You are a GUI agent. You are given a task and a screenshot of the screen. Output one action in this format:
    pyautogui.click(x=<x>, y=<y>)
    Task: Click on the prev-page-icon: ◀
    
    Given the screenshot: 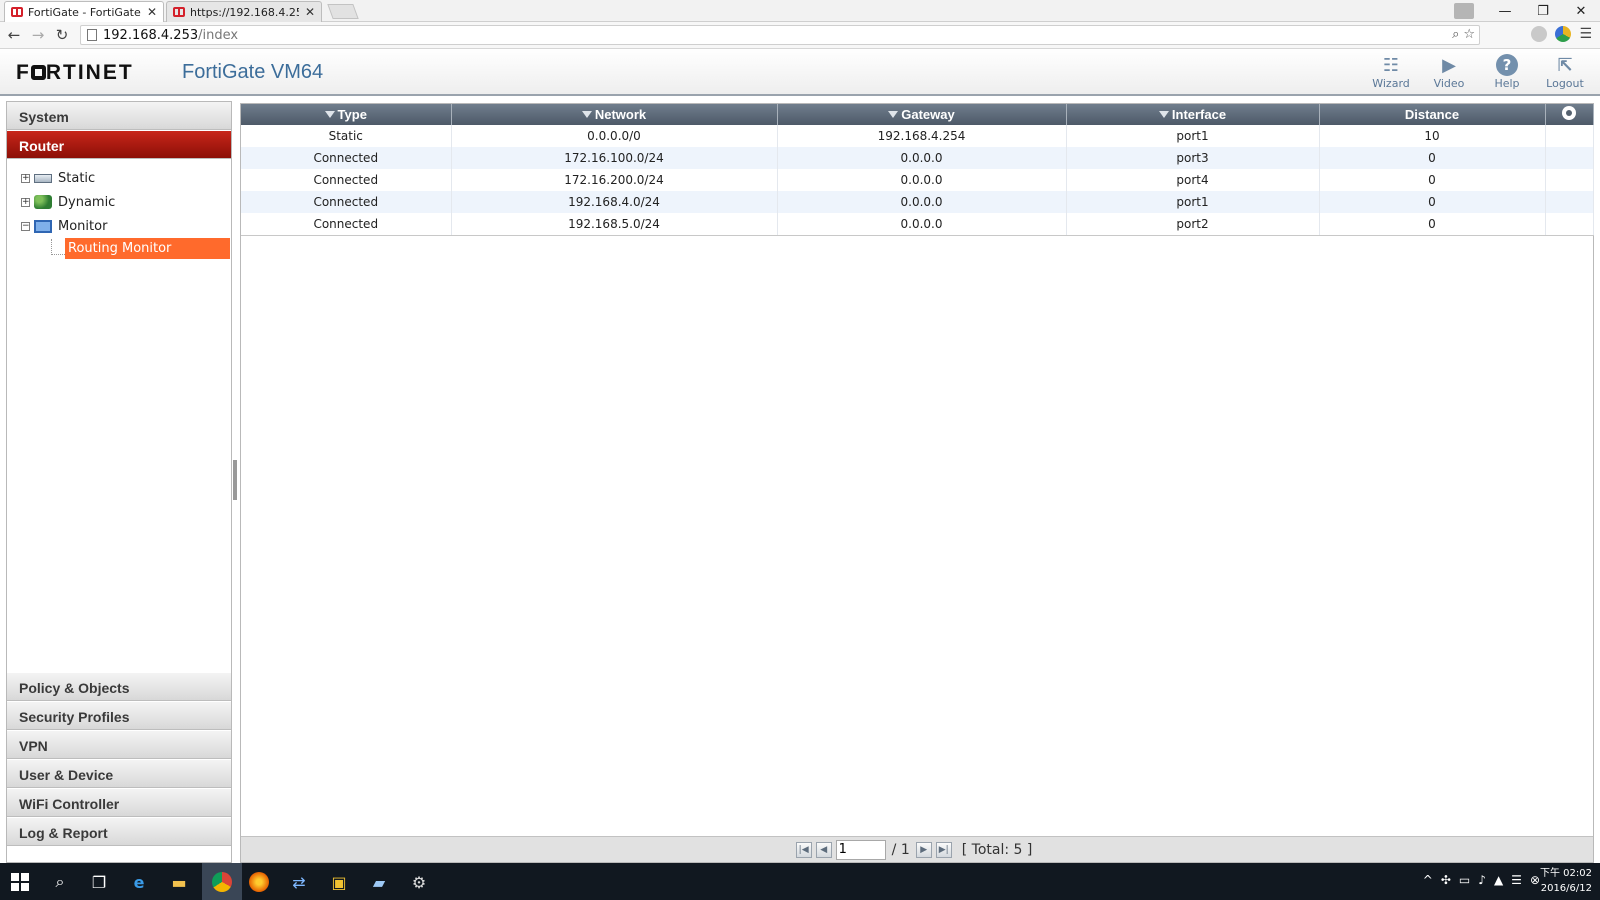 What is the action you would take?
    pyautogui.click(x=823, y=849)
    